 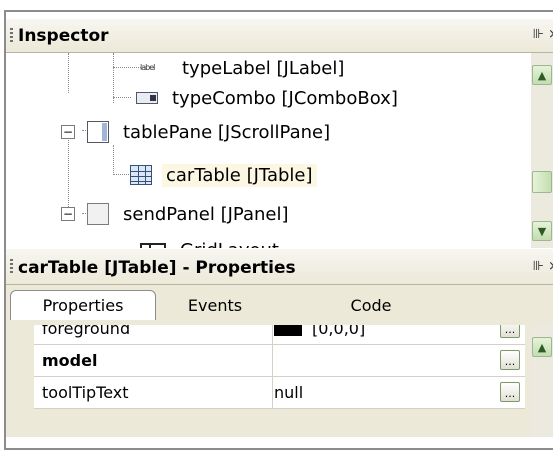 What do you see at coordinates (542, 182) in the screenshot?
I see `scroll-thumb` at bounding box center [542, 182].